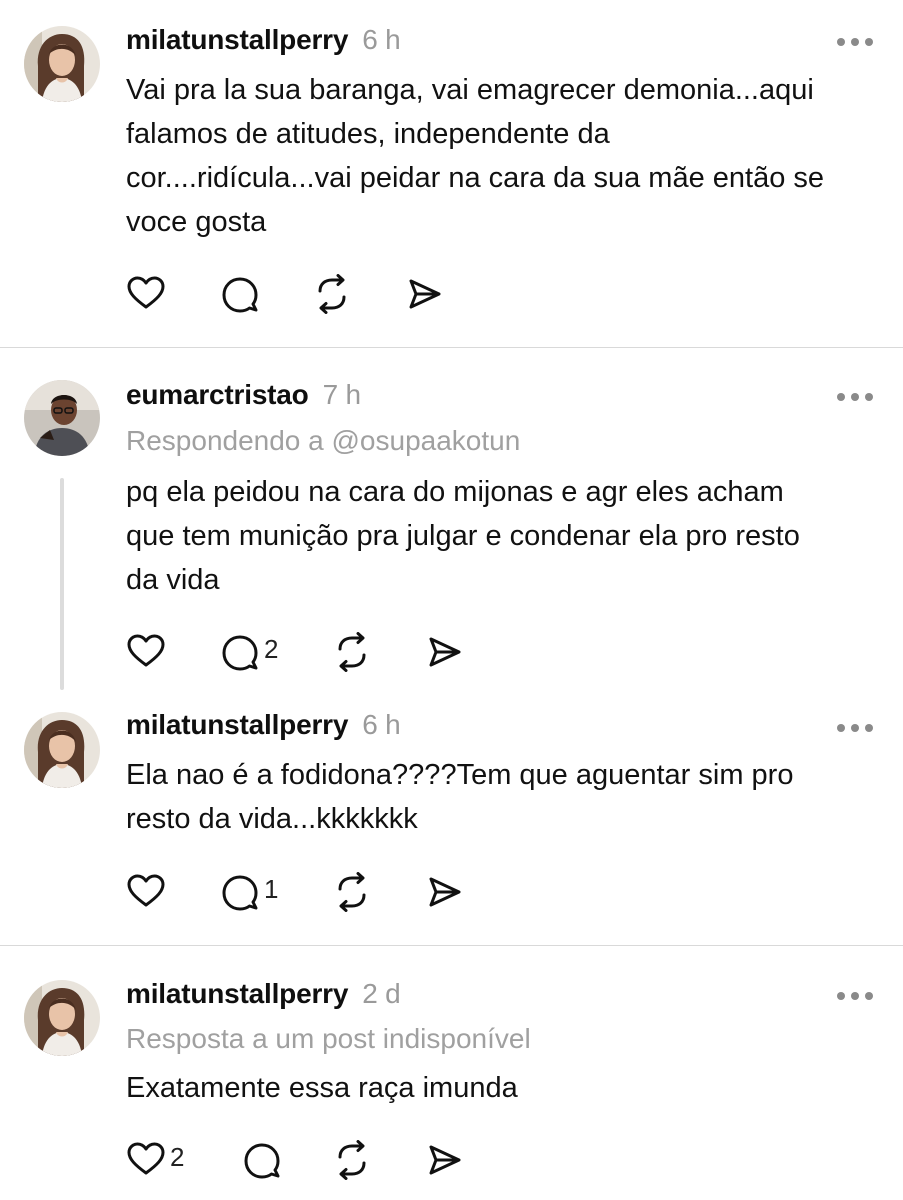 The width and height of the screenshot is (903, 1200). What do you see at coordinates (272, 819) in the screenshot?
I see `post-line: resto da vida...kkkkkkk` at bounding box center [272, 819].